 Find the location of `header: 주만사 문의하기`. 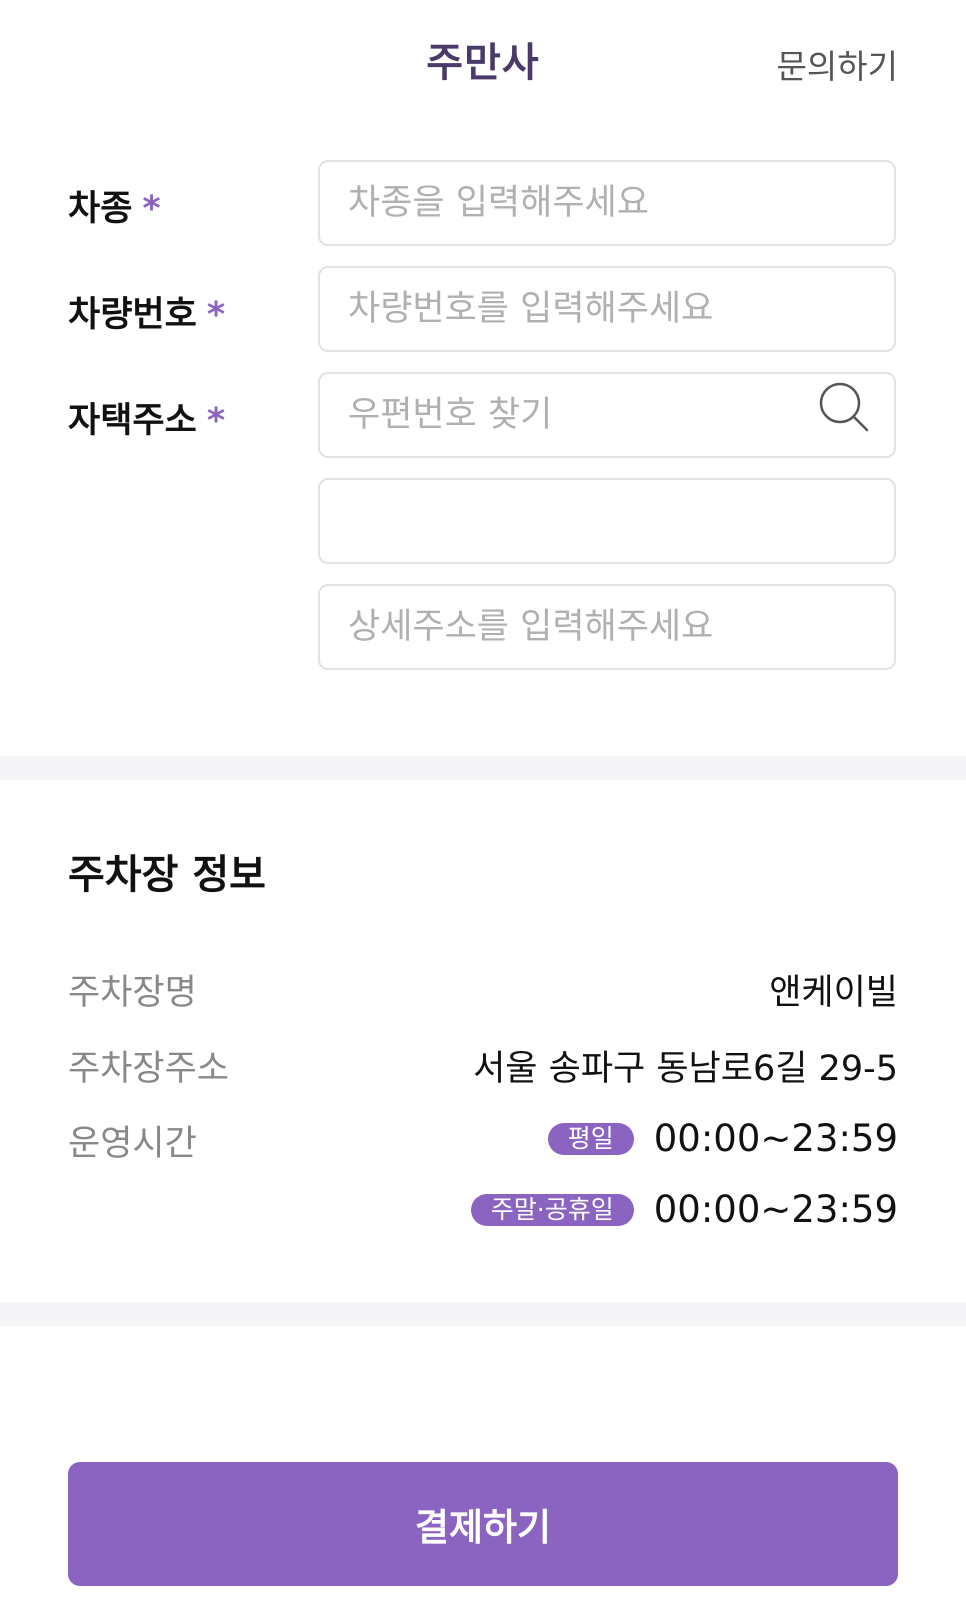

header: 주만사 문의하기 is located at coordinates (483, 62).